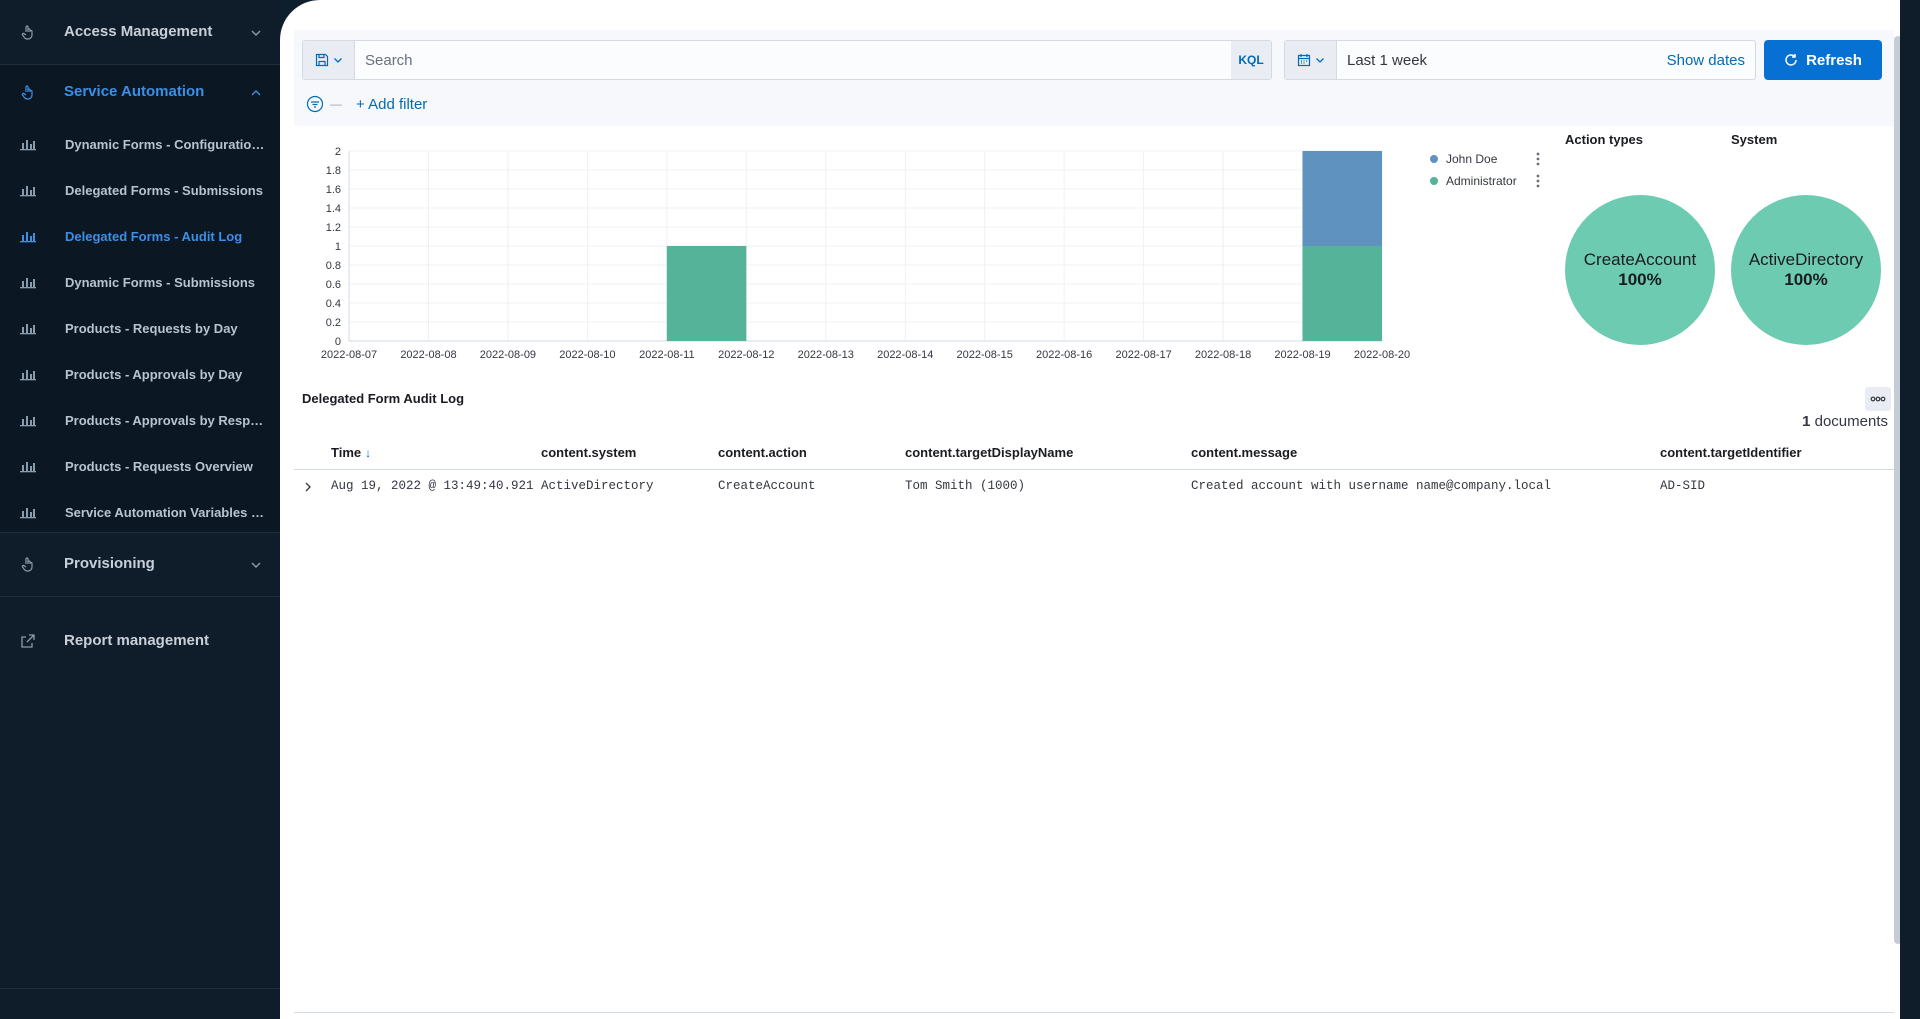  I want to click on sidebar-section-label: Access Management, so click(138, 31).